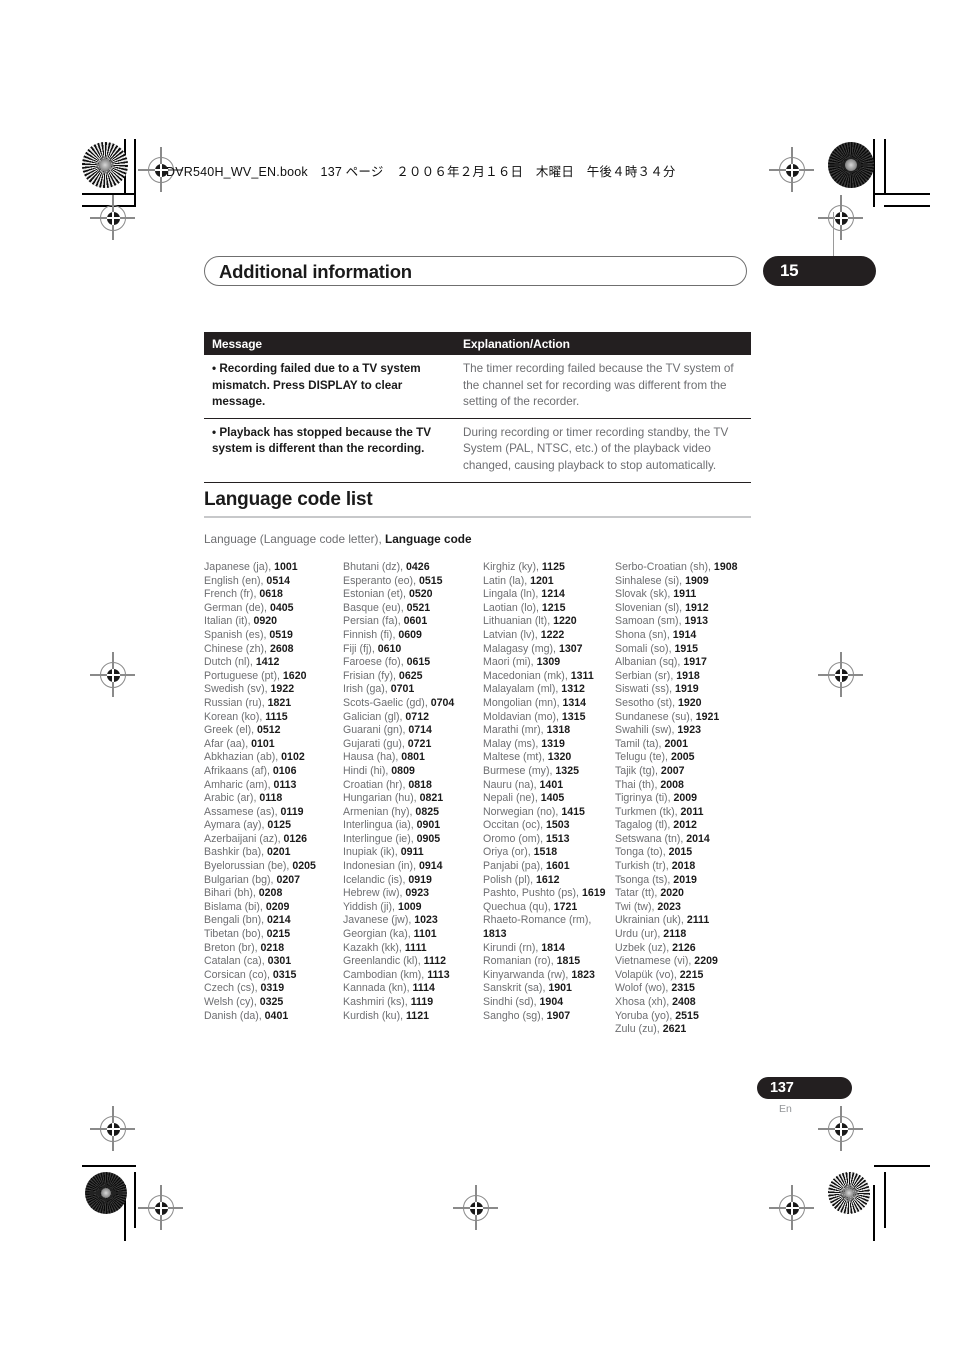 The height and width of the screenshot is (1351, 954). I want to click on language-entry-code: 0207, so click(288, 879).